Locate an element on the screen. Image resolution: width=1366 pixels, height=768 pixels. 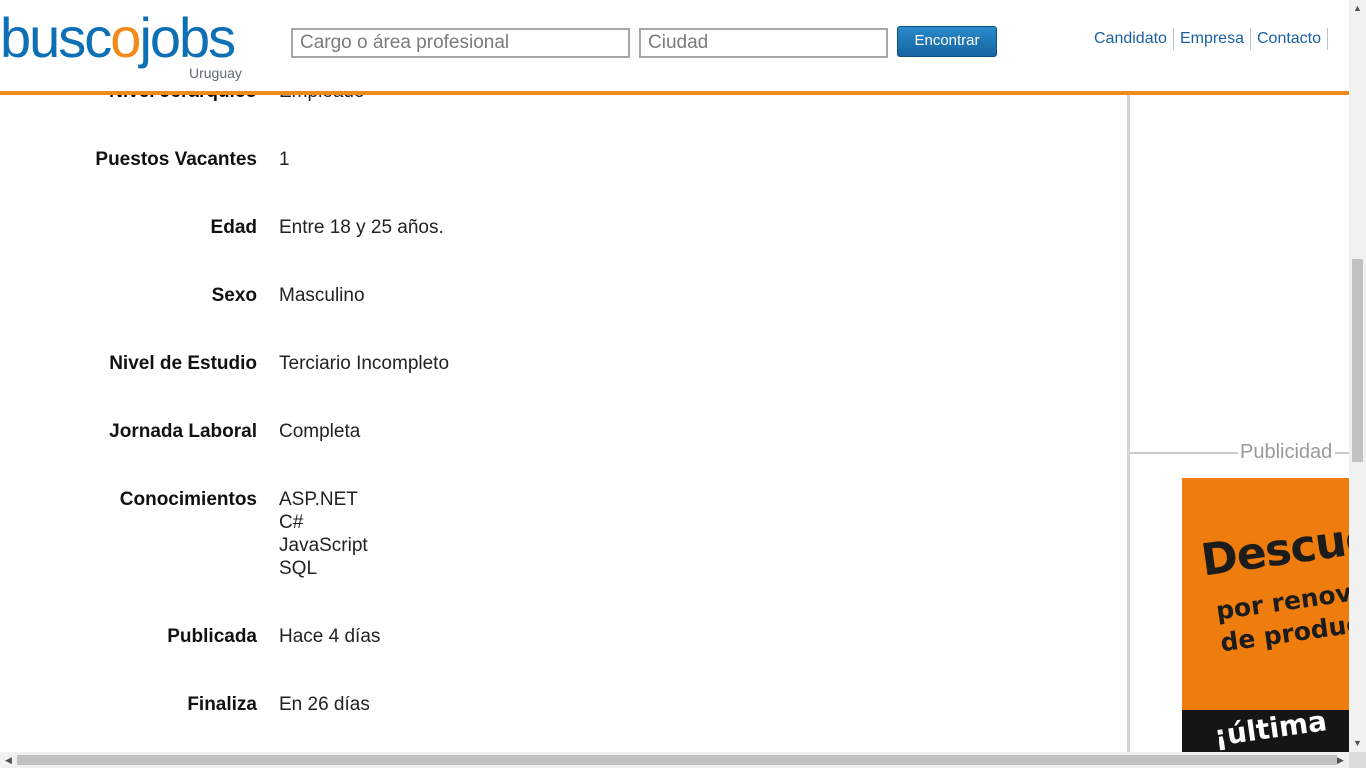
site-logo: buscojobs Uruguay is located at coordinates (129, 45).